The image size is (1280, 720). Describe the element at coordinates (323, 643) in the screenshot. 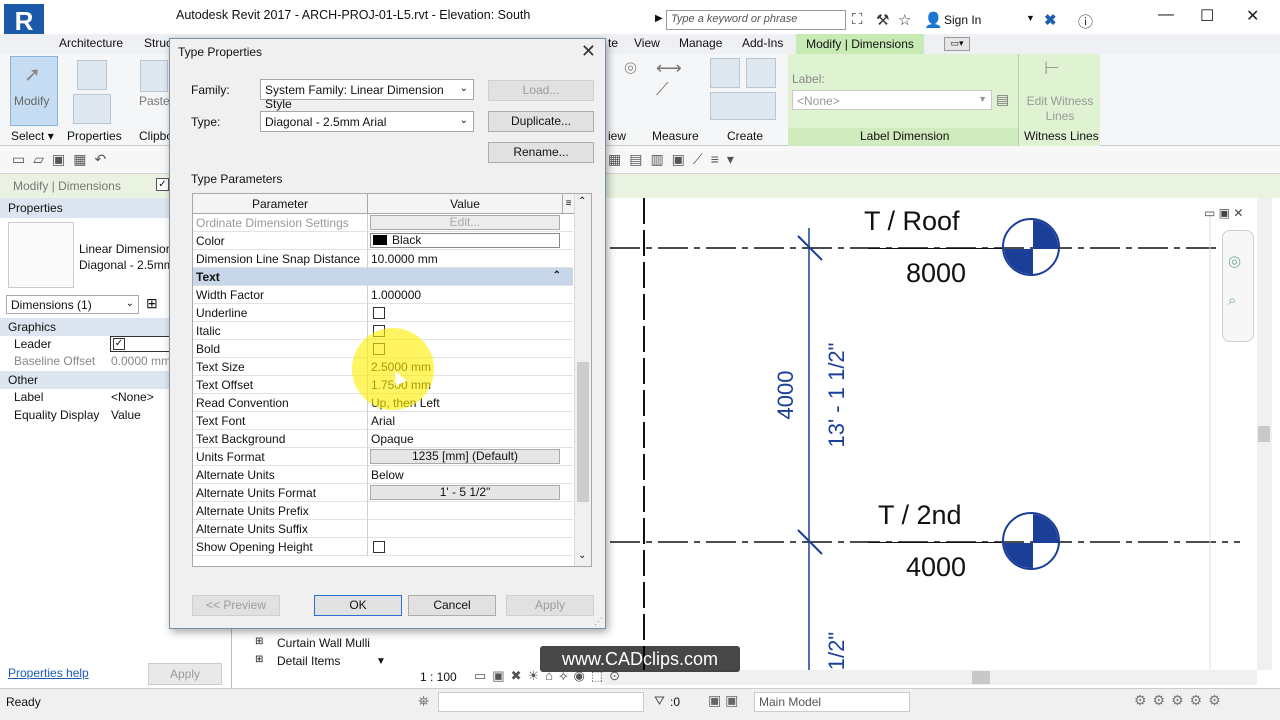

I see `browser-item-curtain-wall: Curtain Wall Mulli` at that location.